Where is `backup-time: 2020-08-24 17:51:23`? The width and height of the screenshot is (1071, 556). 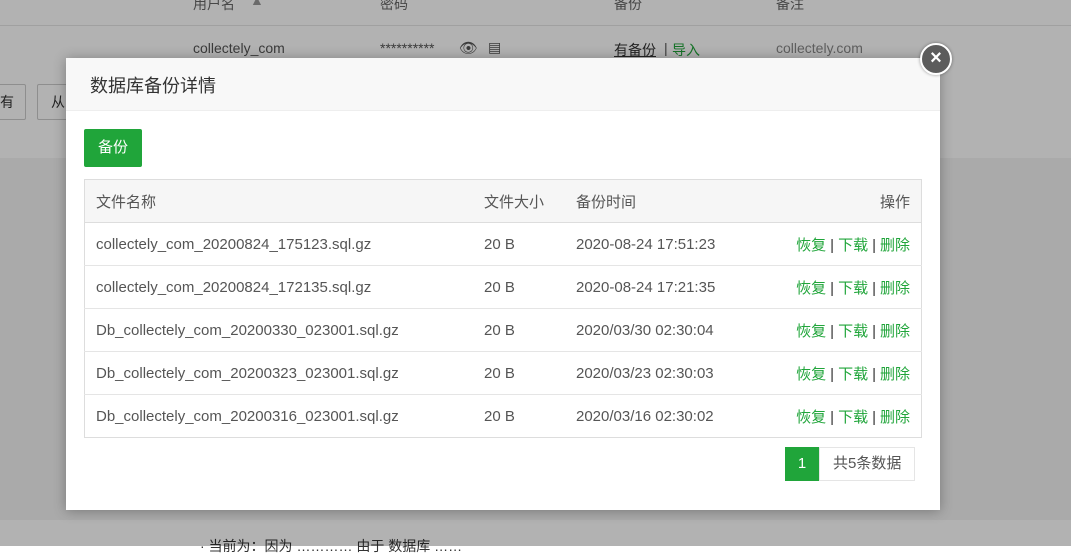
backup-time: 2020-08-24 17:51:23 is located at coordinates (666, 244).